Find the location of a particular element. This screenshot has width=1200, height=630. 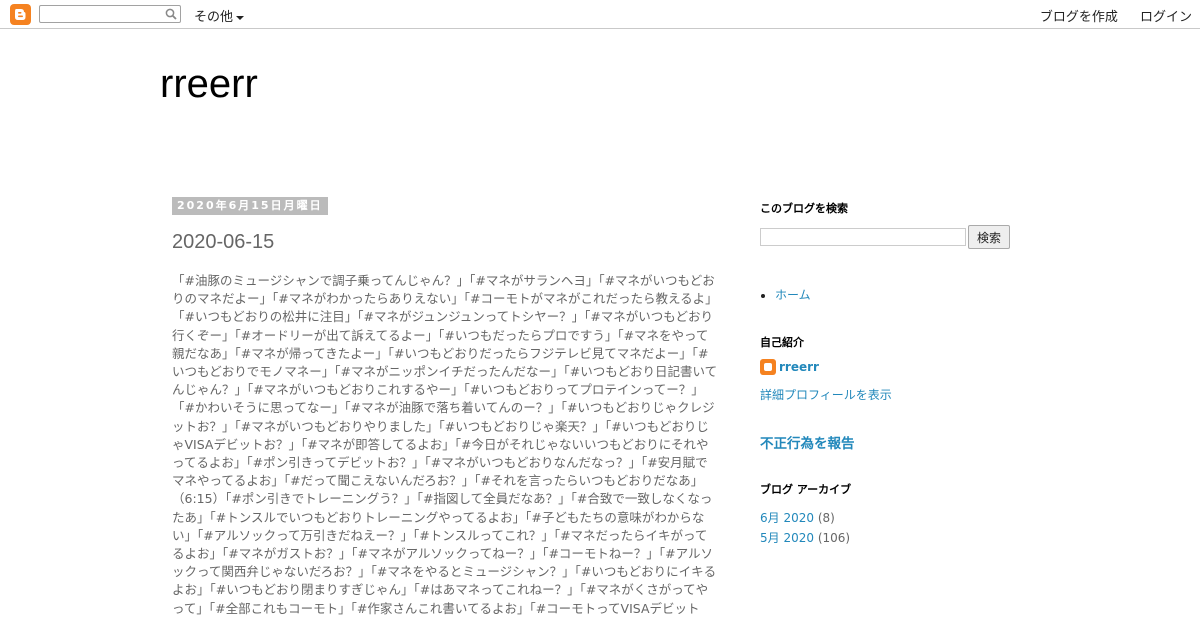

archive-item: 5月 2020 (106) is located at coordinates (805, 537).